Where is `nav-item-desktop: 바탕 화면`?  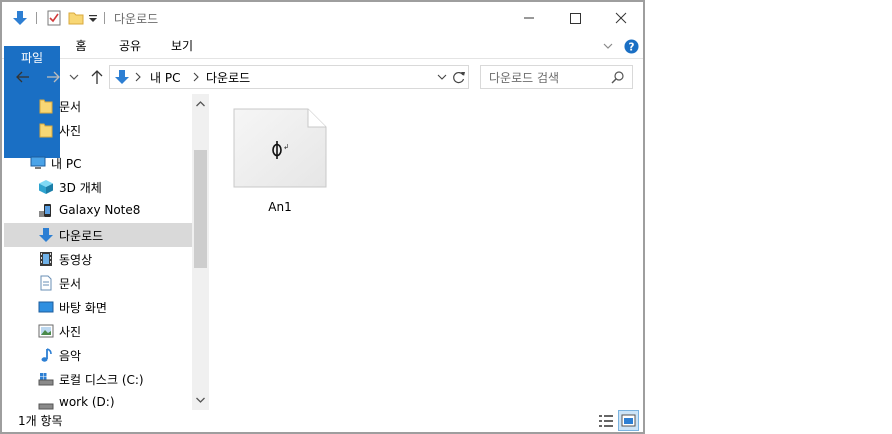
nav-item-desktop: 바탕 화면 is located at coordinates (98, 307).